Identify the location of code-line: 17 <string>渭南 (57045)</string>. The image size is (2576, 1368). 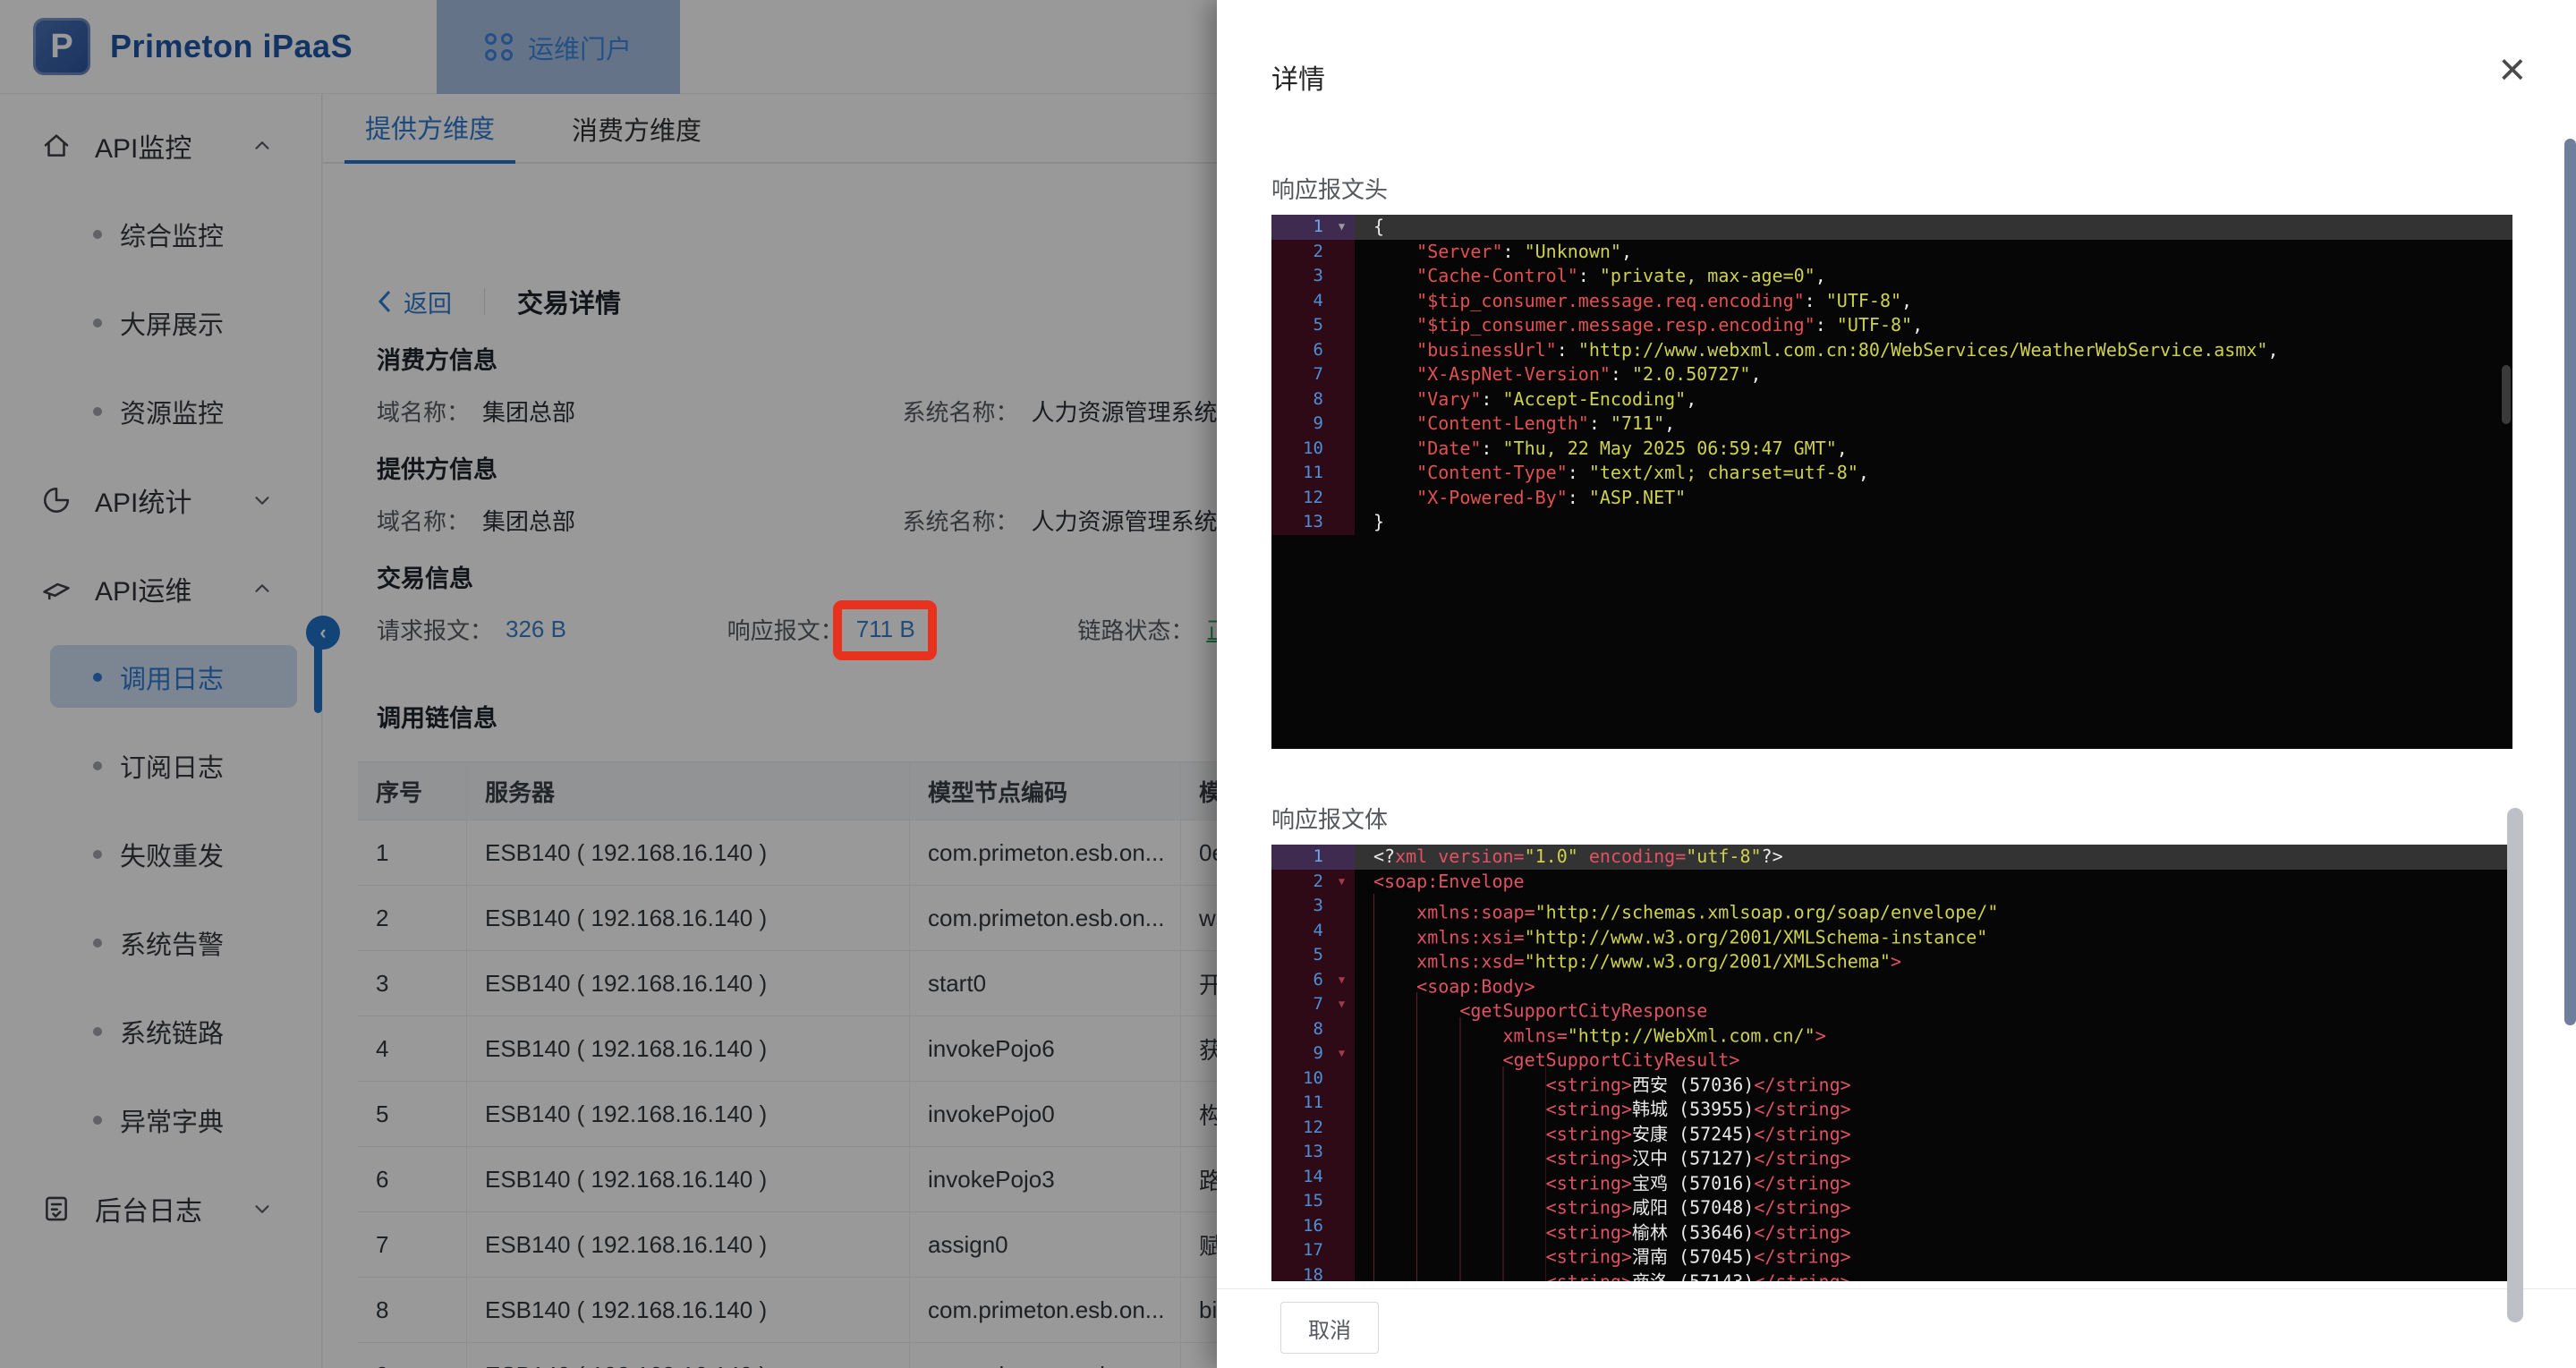
(1892, 1253).